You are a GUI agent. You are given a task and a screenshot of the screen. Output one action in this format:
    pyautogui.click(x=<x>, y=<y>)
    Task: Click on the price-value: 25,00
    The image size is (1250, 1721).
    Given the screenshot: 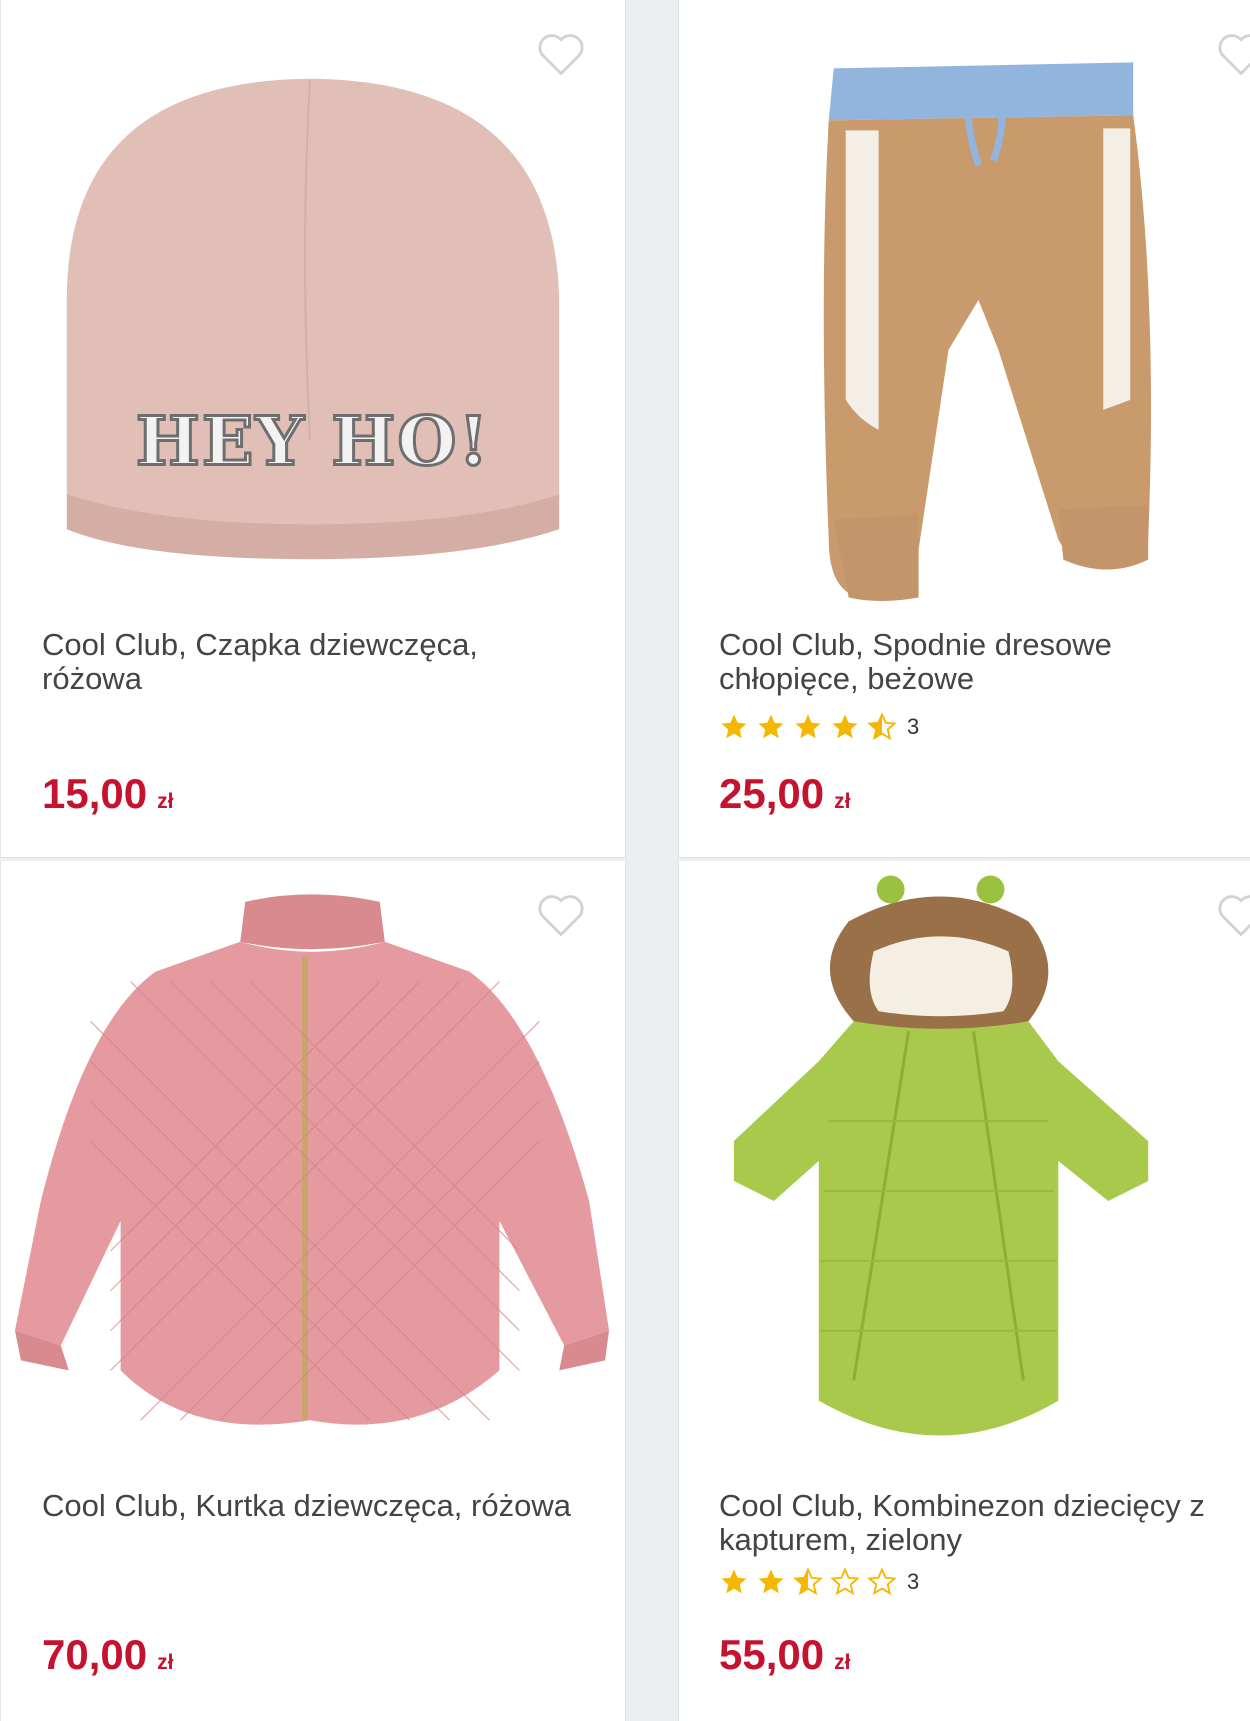 What is the action you would take?
    pyautogui.click(x=772, y=793)
    